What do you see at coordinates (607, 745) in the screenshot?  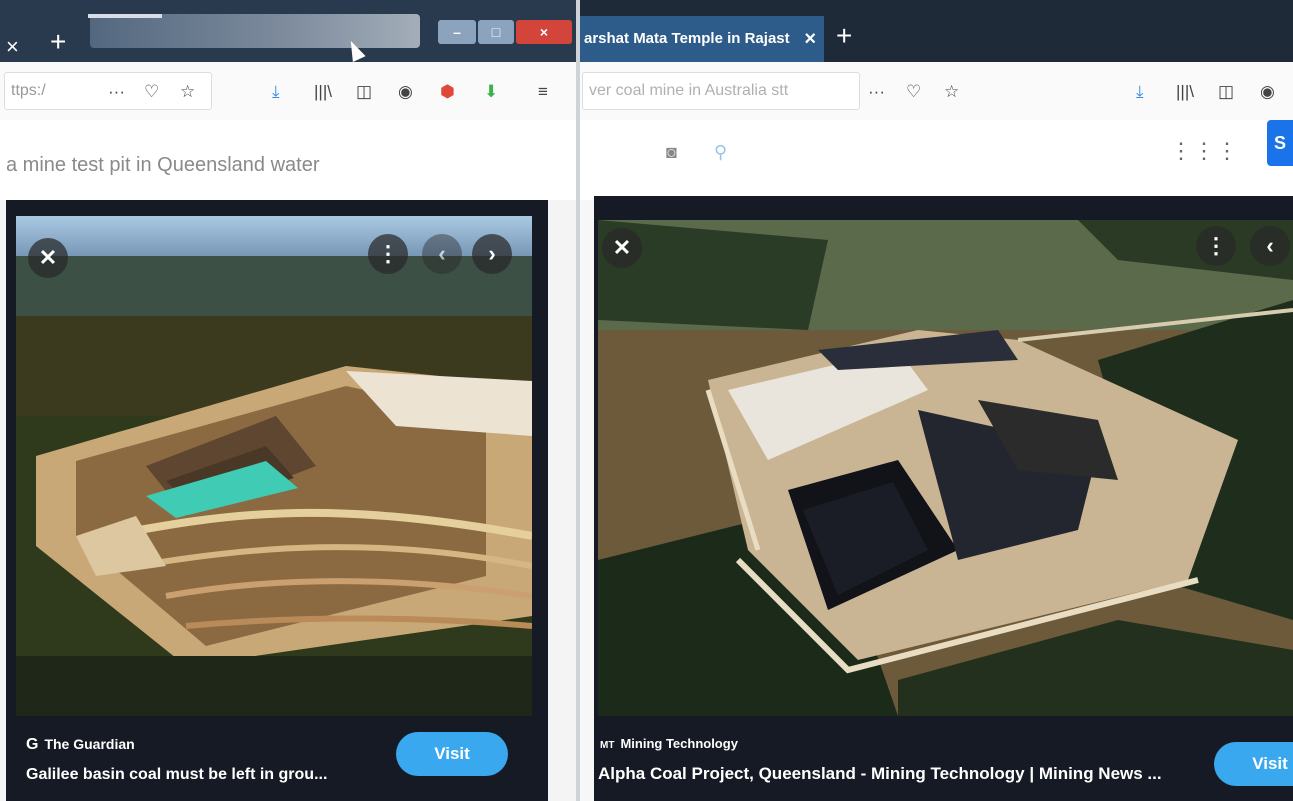 I see `mining-technology-logo-icon: MT` at bounding box center [607, 745].